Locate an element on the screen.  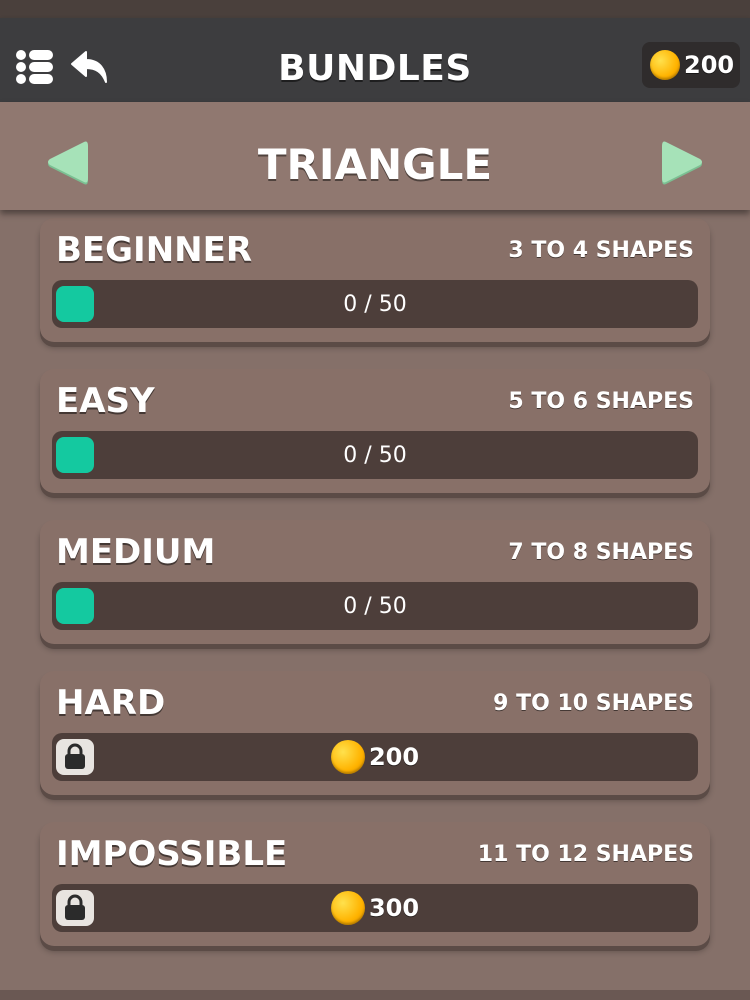
bundle-name: BEGINNER is located at coordinates (154, 250).